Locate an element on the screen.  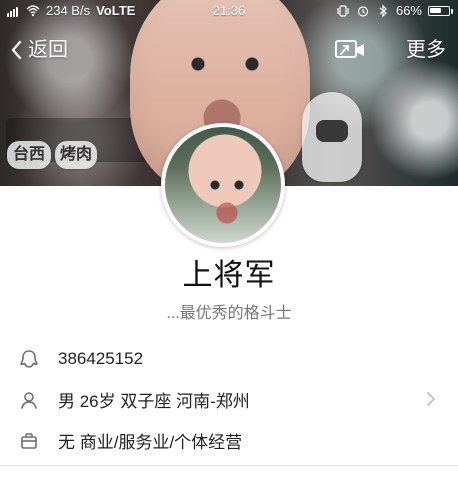
info-row-basic: 男 26岁 双子座 河南-郑州 is located at coordinates (229, 399).